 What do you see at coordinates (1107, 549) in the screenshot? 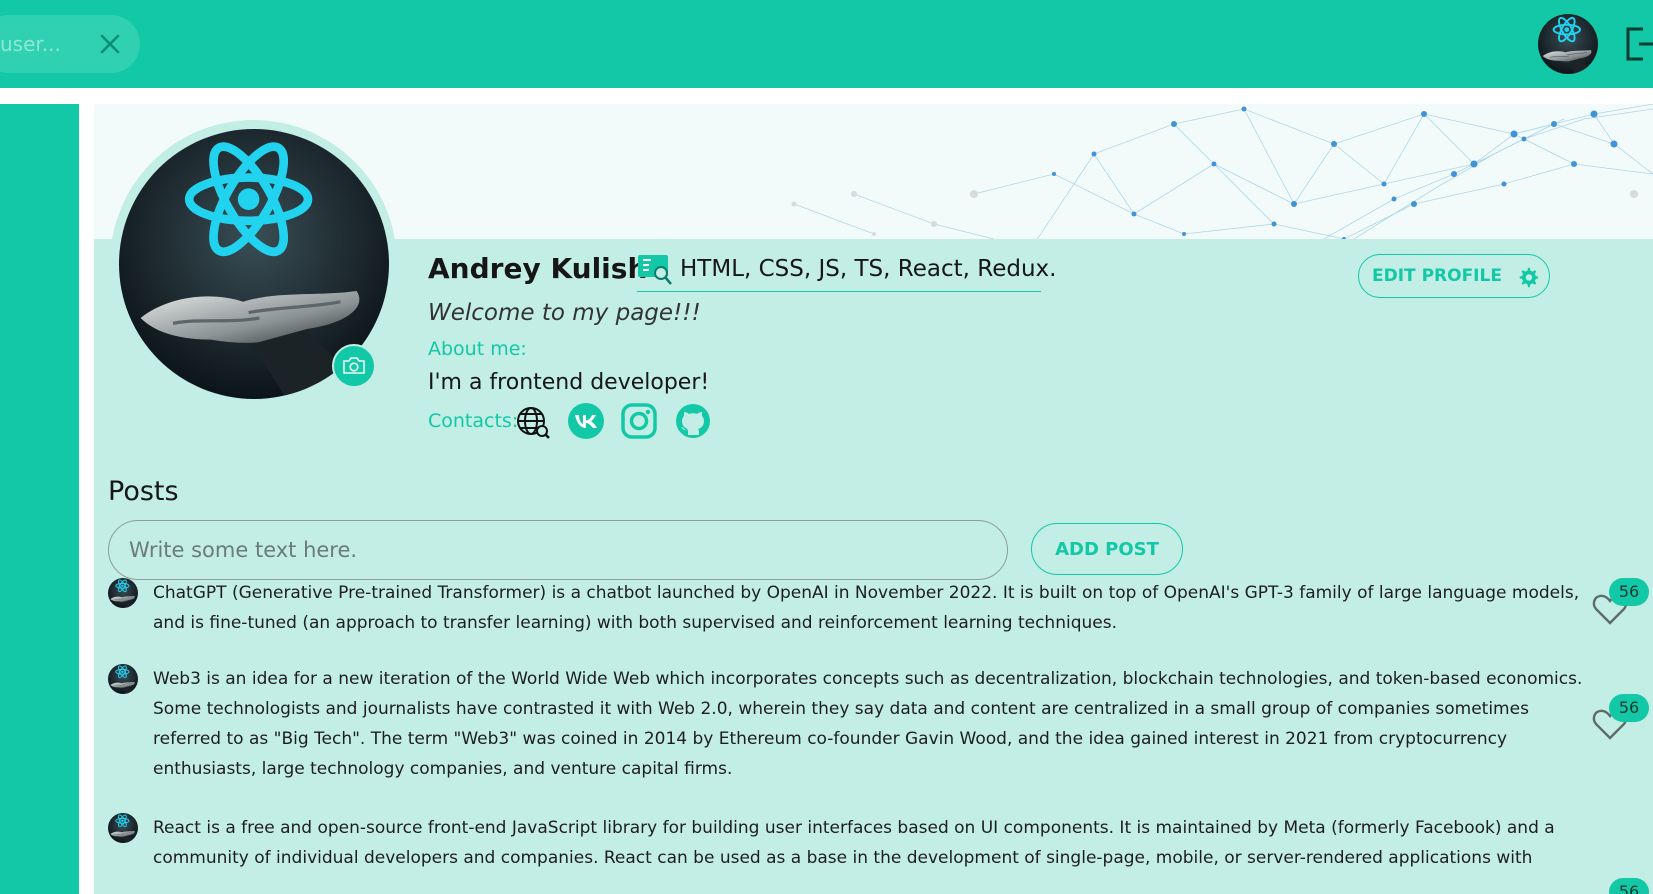
I see `add-post-button: ADD POST` at bounding box center [1107, 549].